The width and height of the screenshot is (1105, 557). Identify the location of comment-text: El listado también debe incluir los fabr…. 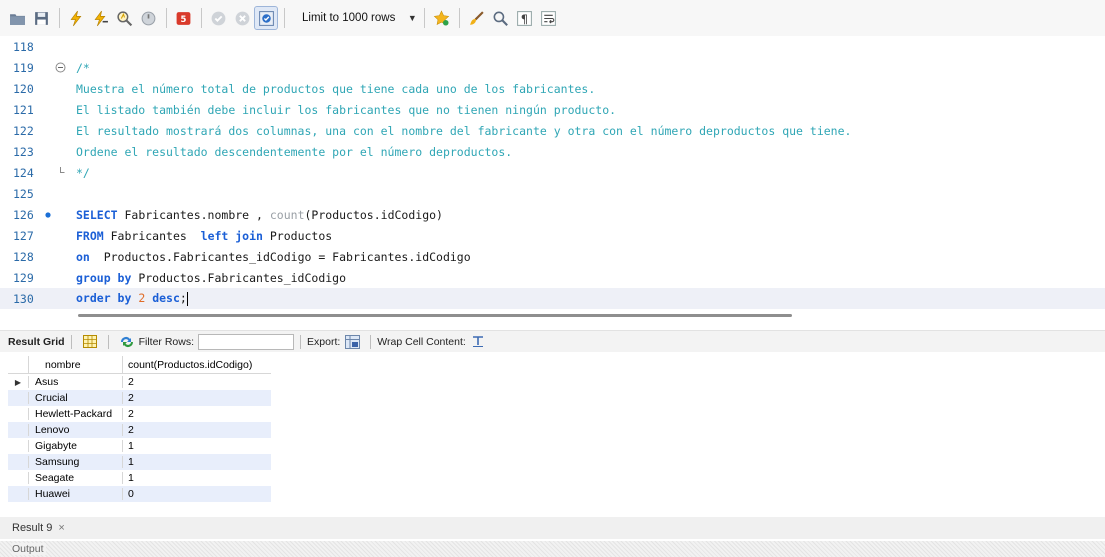
(346, 109).